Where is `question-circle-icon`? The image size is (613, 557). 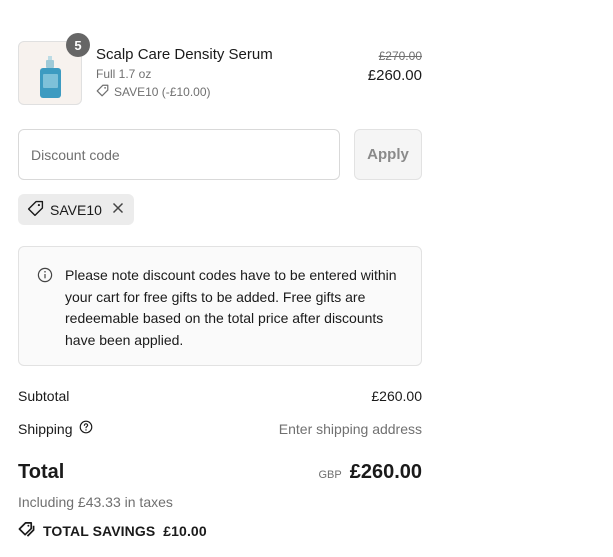
question-circle-icon is located at coordinates (86, 428).